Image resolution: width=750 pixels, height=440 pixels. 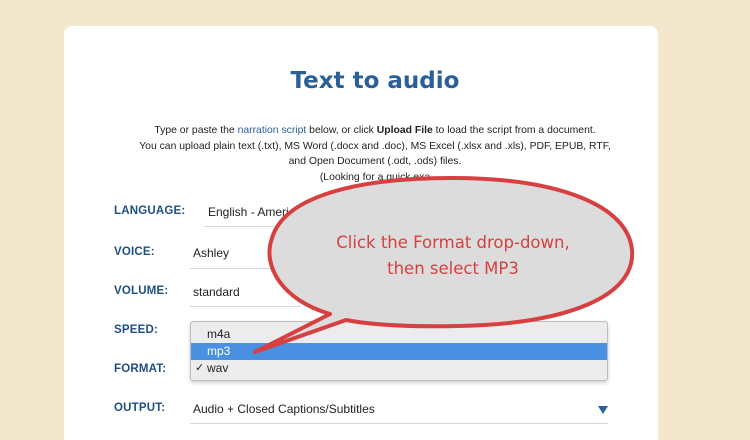 What do you see at coordinates (453, 242) in the screenshot?
I see `callout-line1: Click the Format drop-down,` at bounding box center [453, 242].